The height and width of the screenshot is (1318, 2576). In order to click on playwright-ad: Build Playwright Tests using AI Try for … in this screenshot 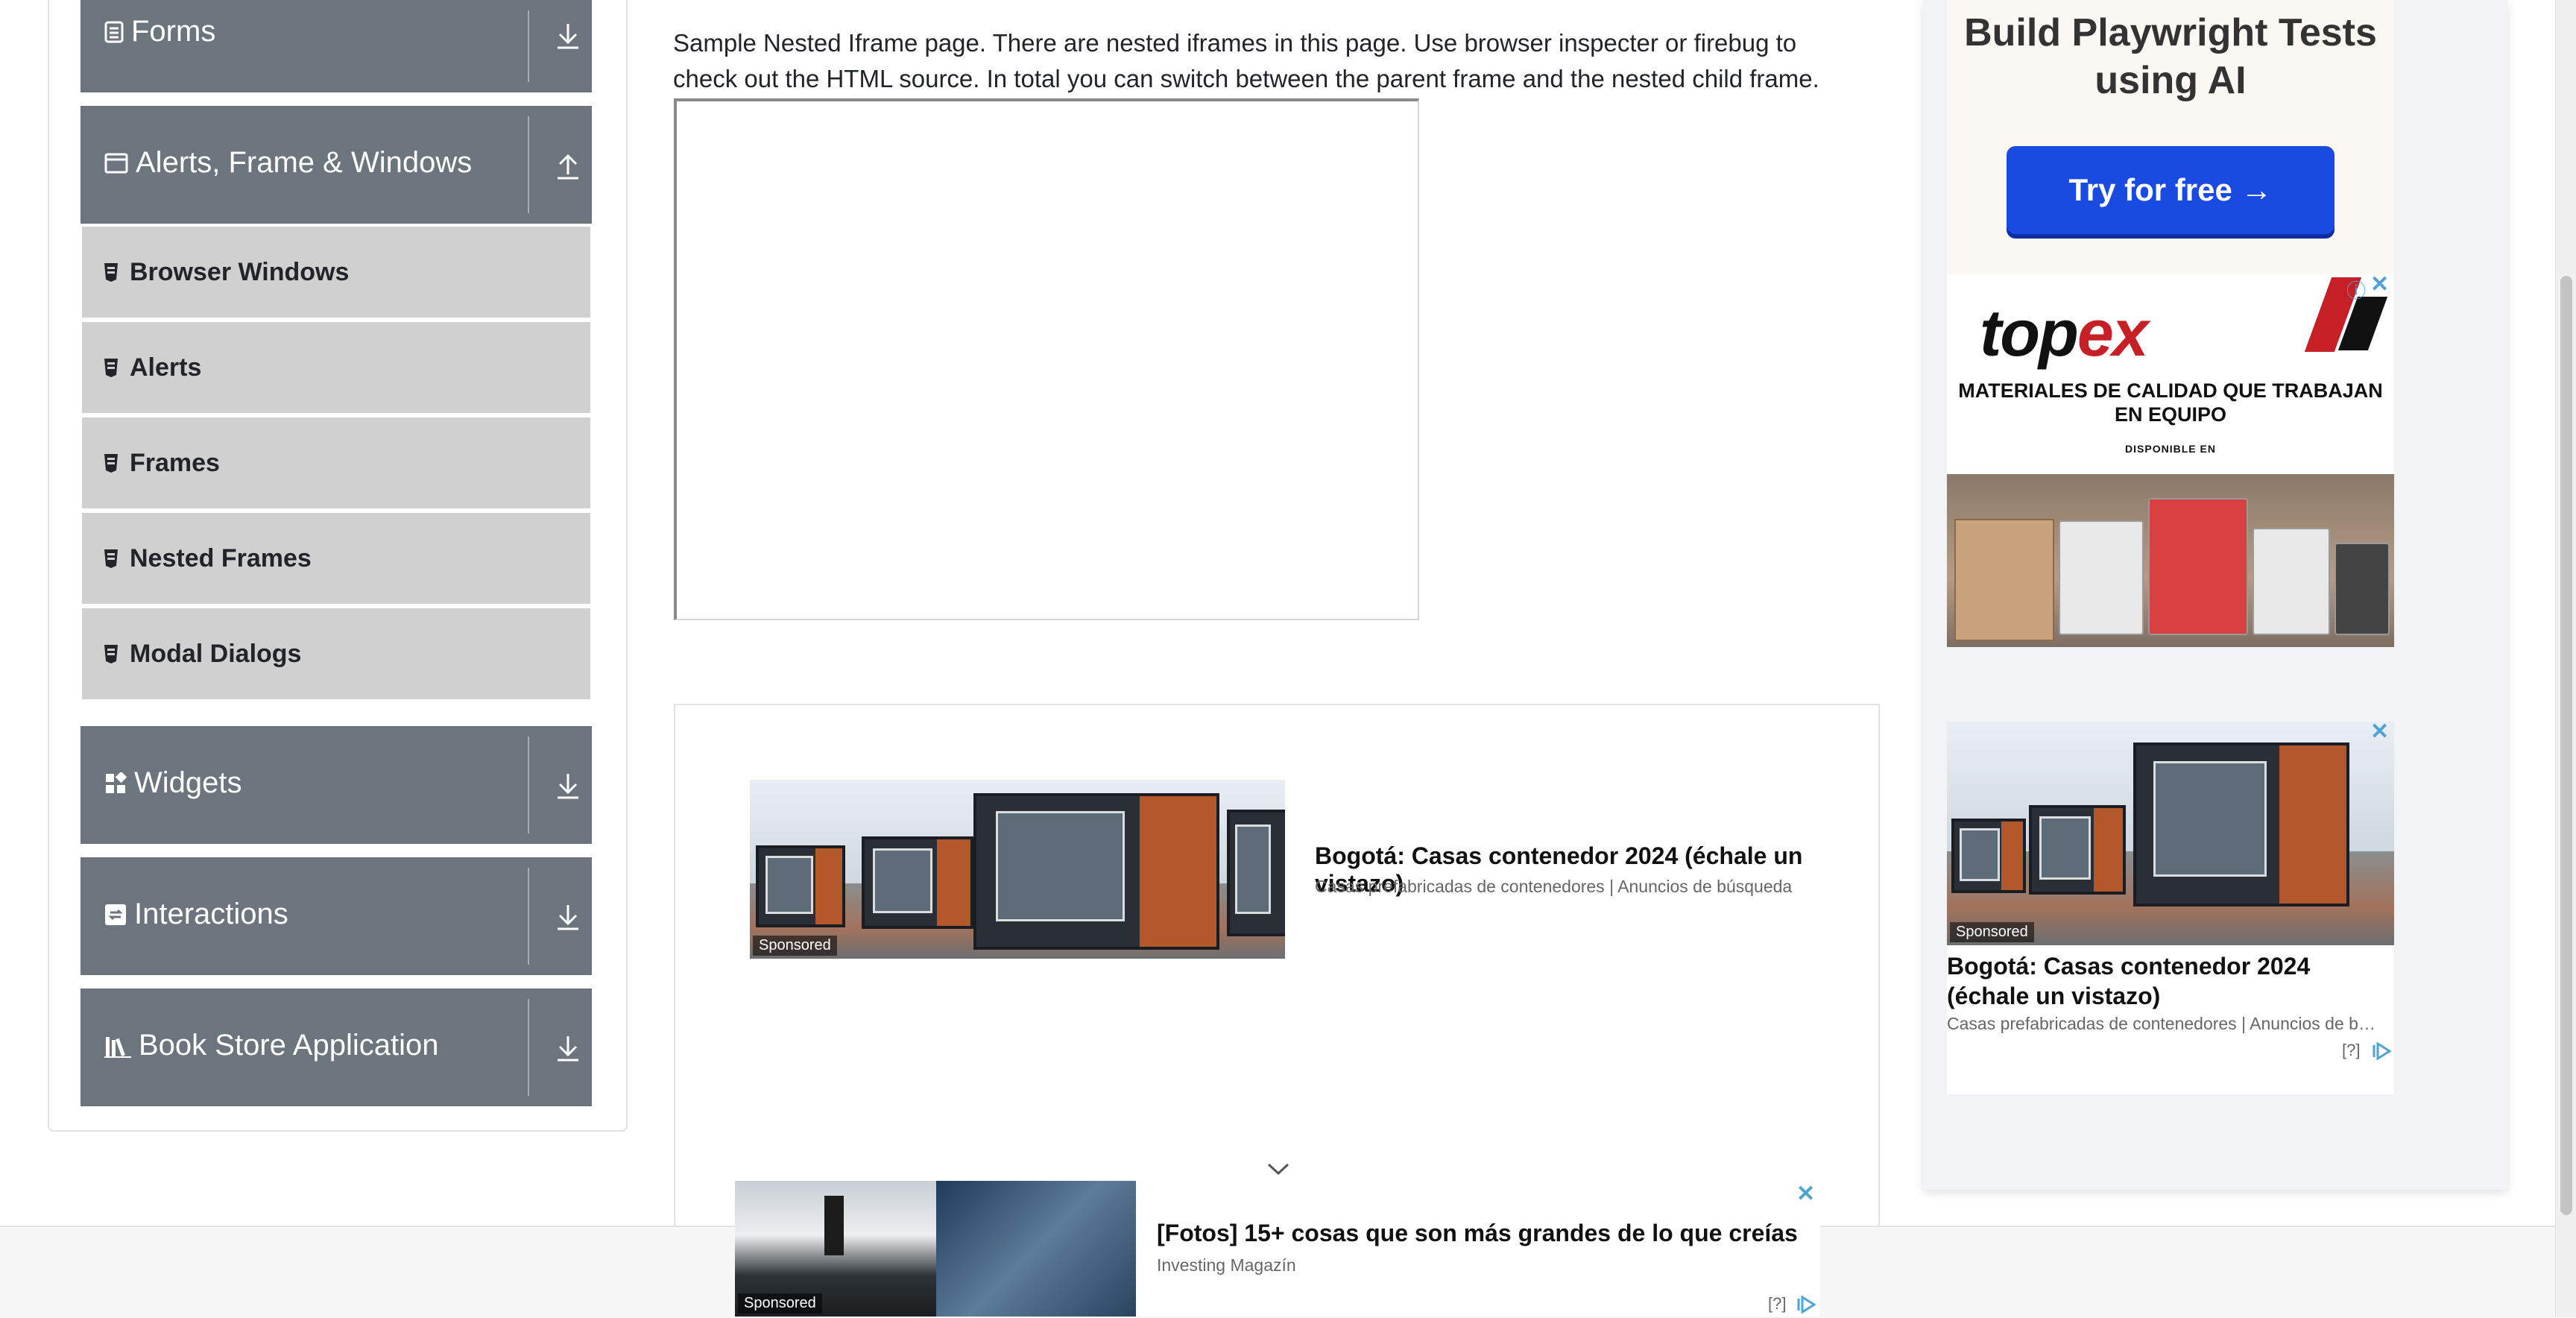, I will do `click(2170, 138)`.